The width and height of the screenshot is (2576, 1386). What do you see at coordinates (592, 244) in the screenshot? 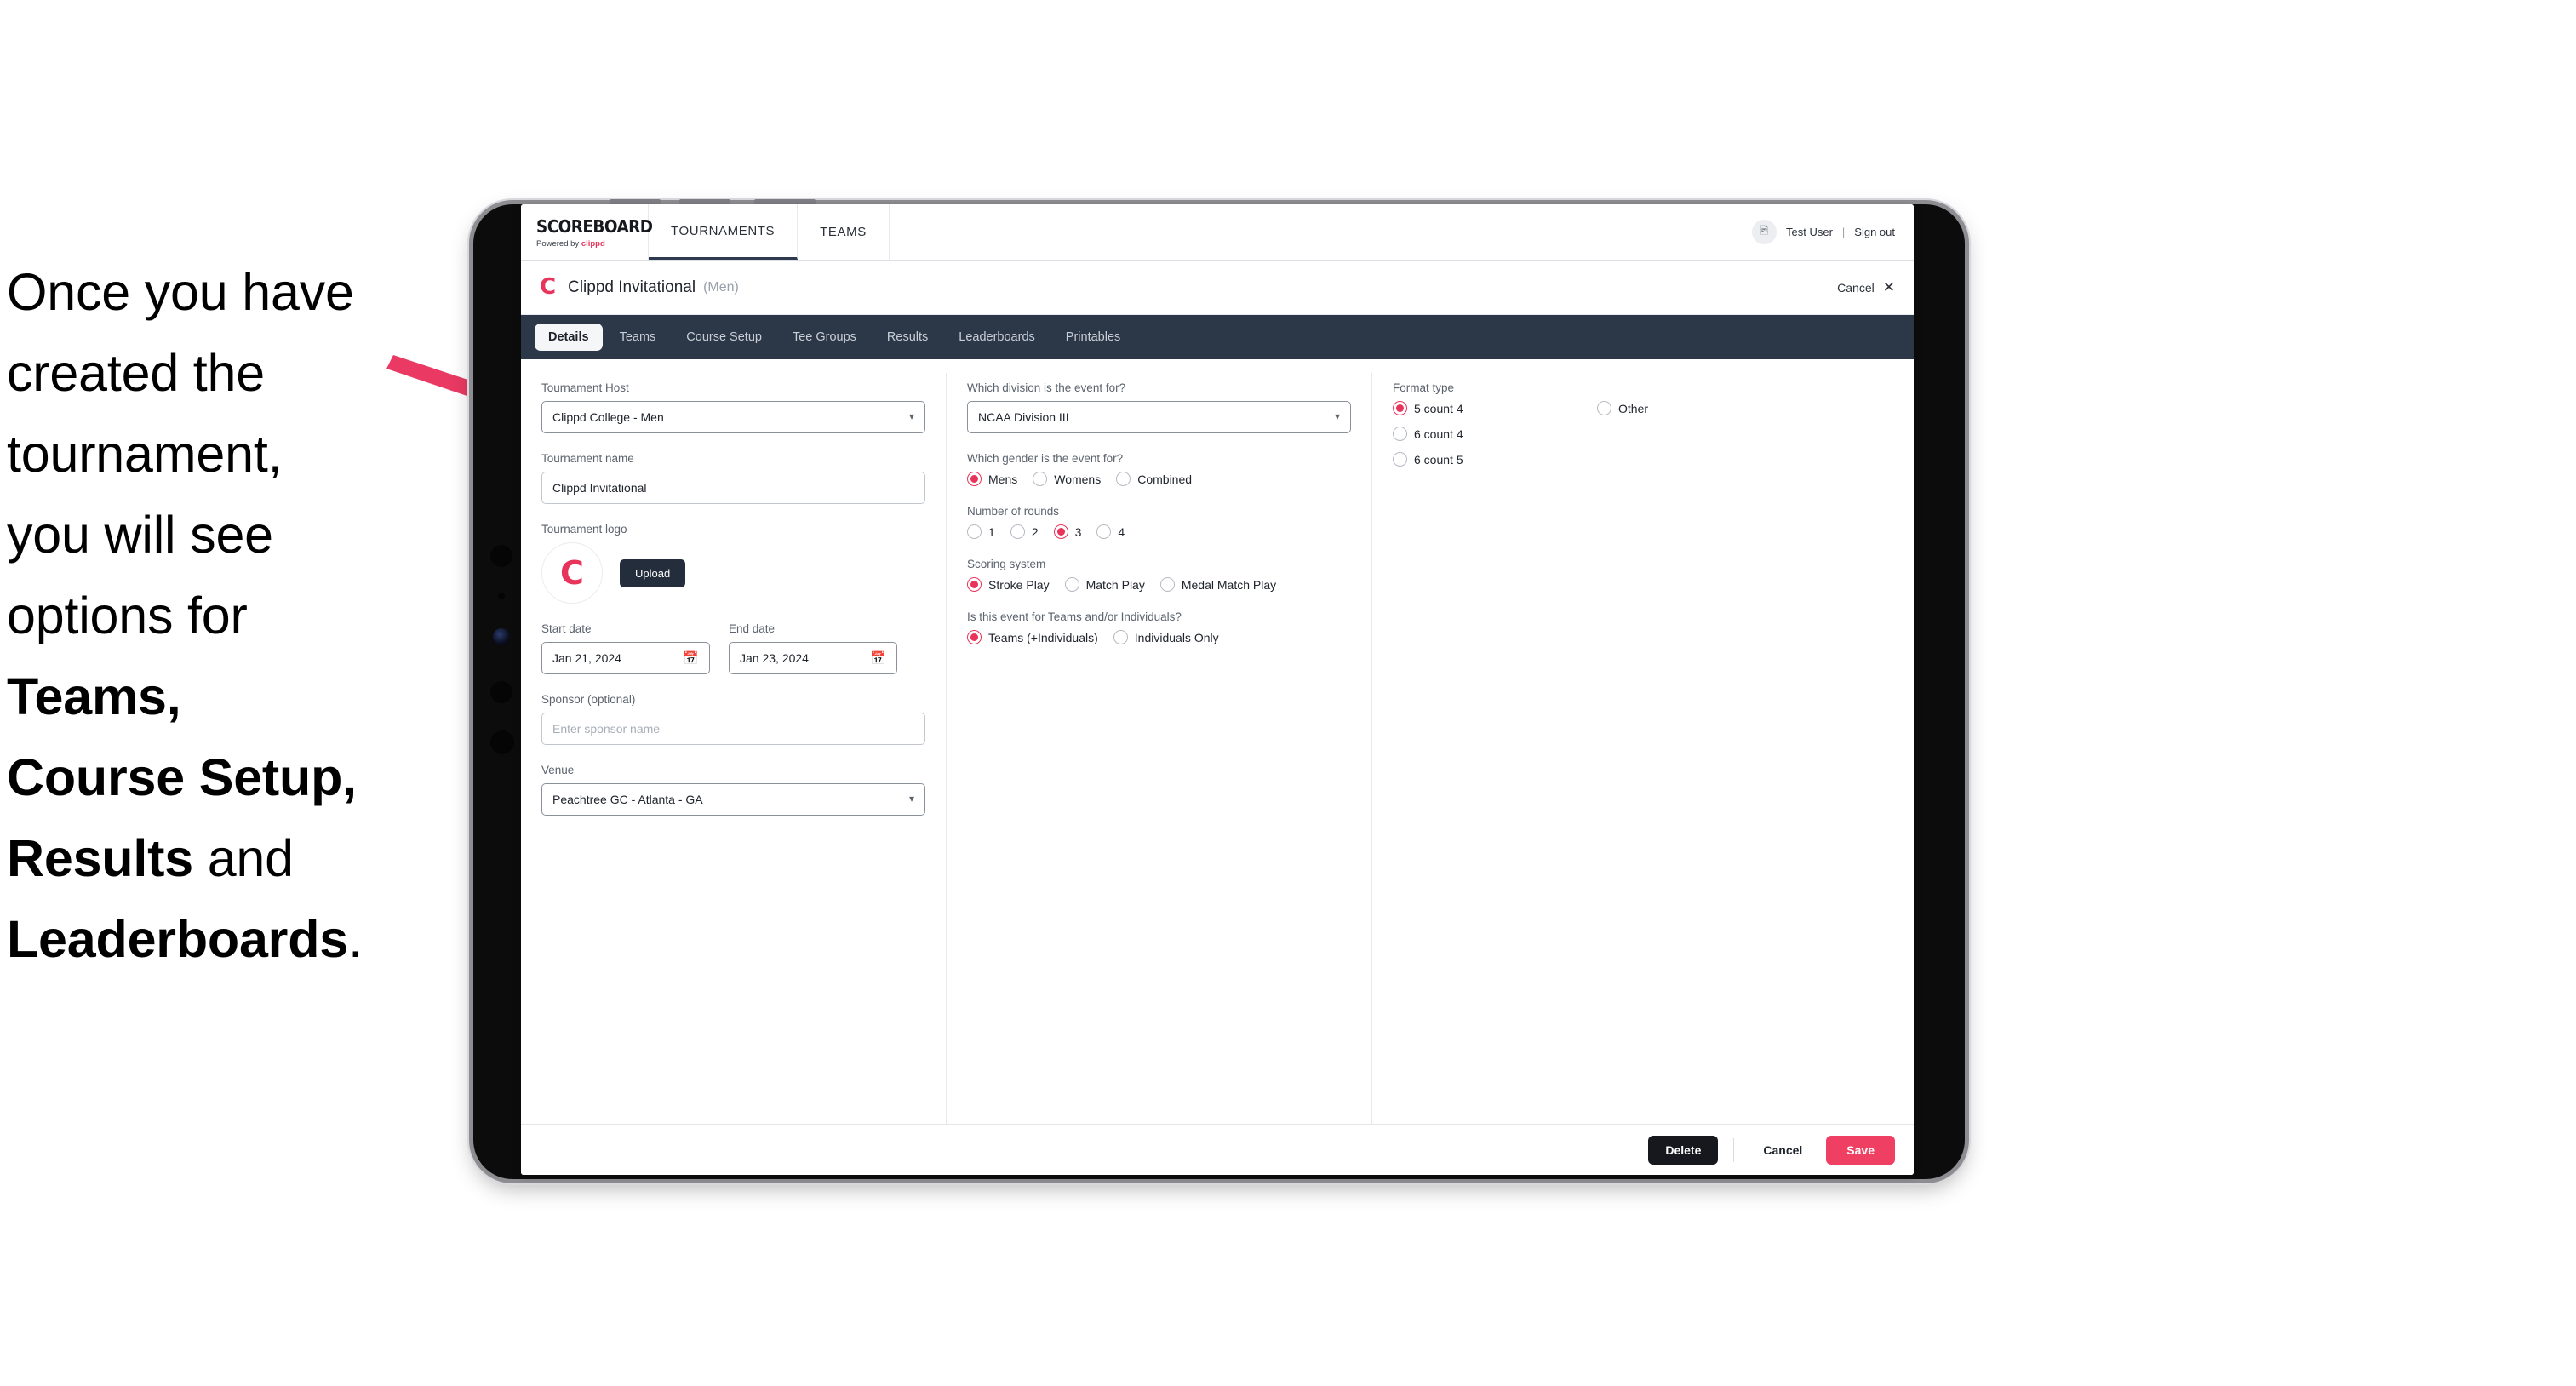
I see `brand-powered-by: Powered by clippd` at bounding box center [592, 244].